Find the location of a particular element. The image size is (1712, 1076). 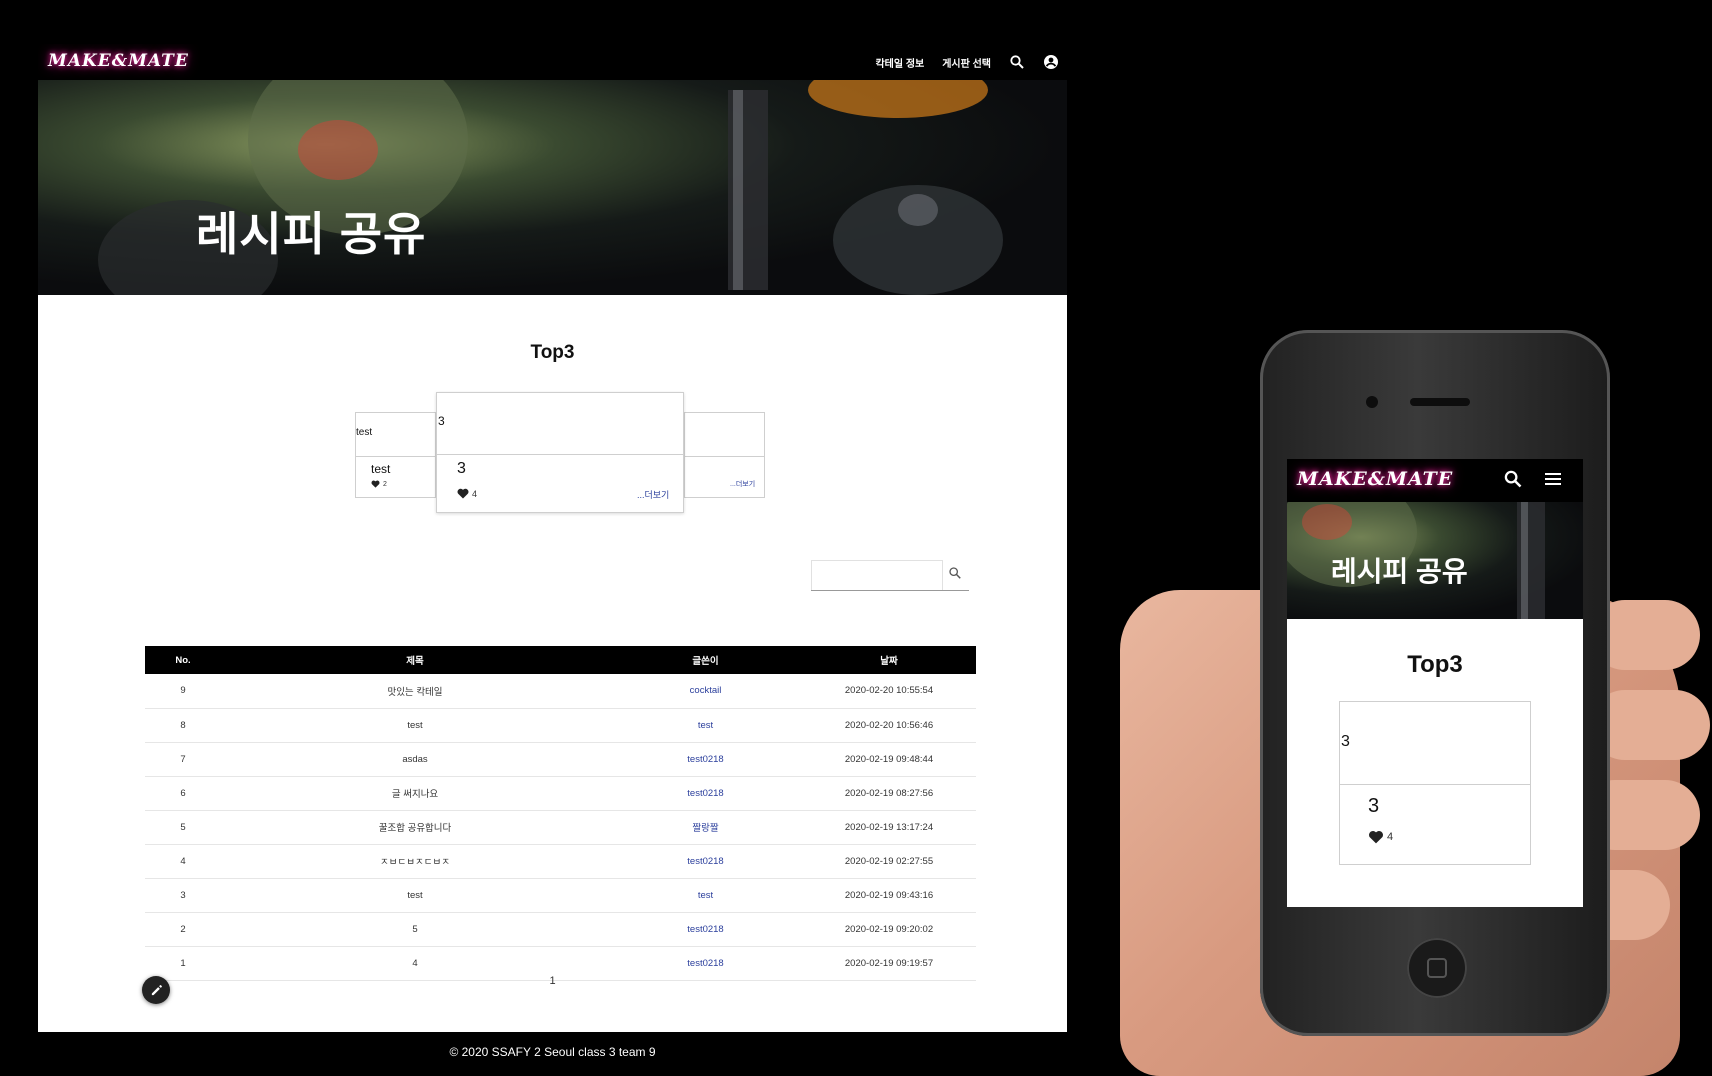

cell-date: 2020-02-19 08:27:56 is located at coordinates (889, 793).